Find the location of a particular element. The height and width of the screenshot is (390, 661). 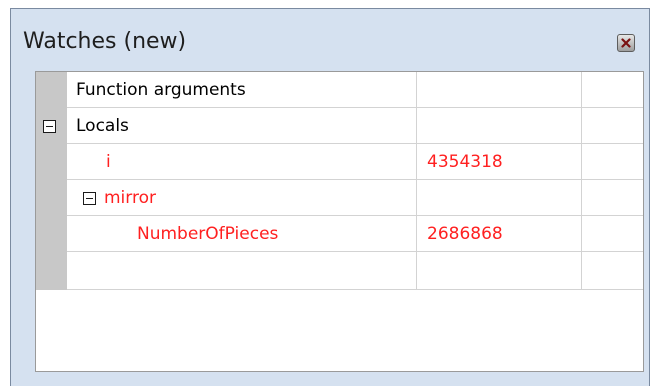

close-button is located at coordinates (626, 43).